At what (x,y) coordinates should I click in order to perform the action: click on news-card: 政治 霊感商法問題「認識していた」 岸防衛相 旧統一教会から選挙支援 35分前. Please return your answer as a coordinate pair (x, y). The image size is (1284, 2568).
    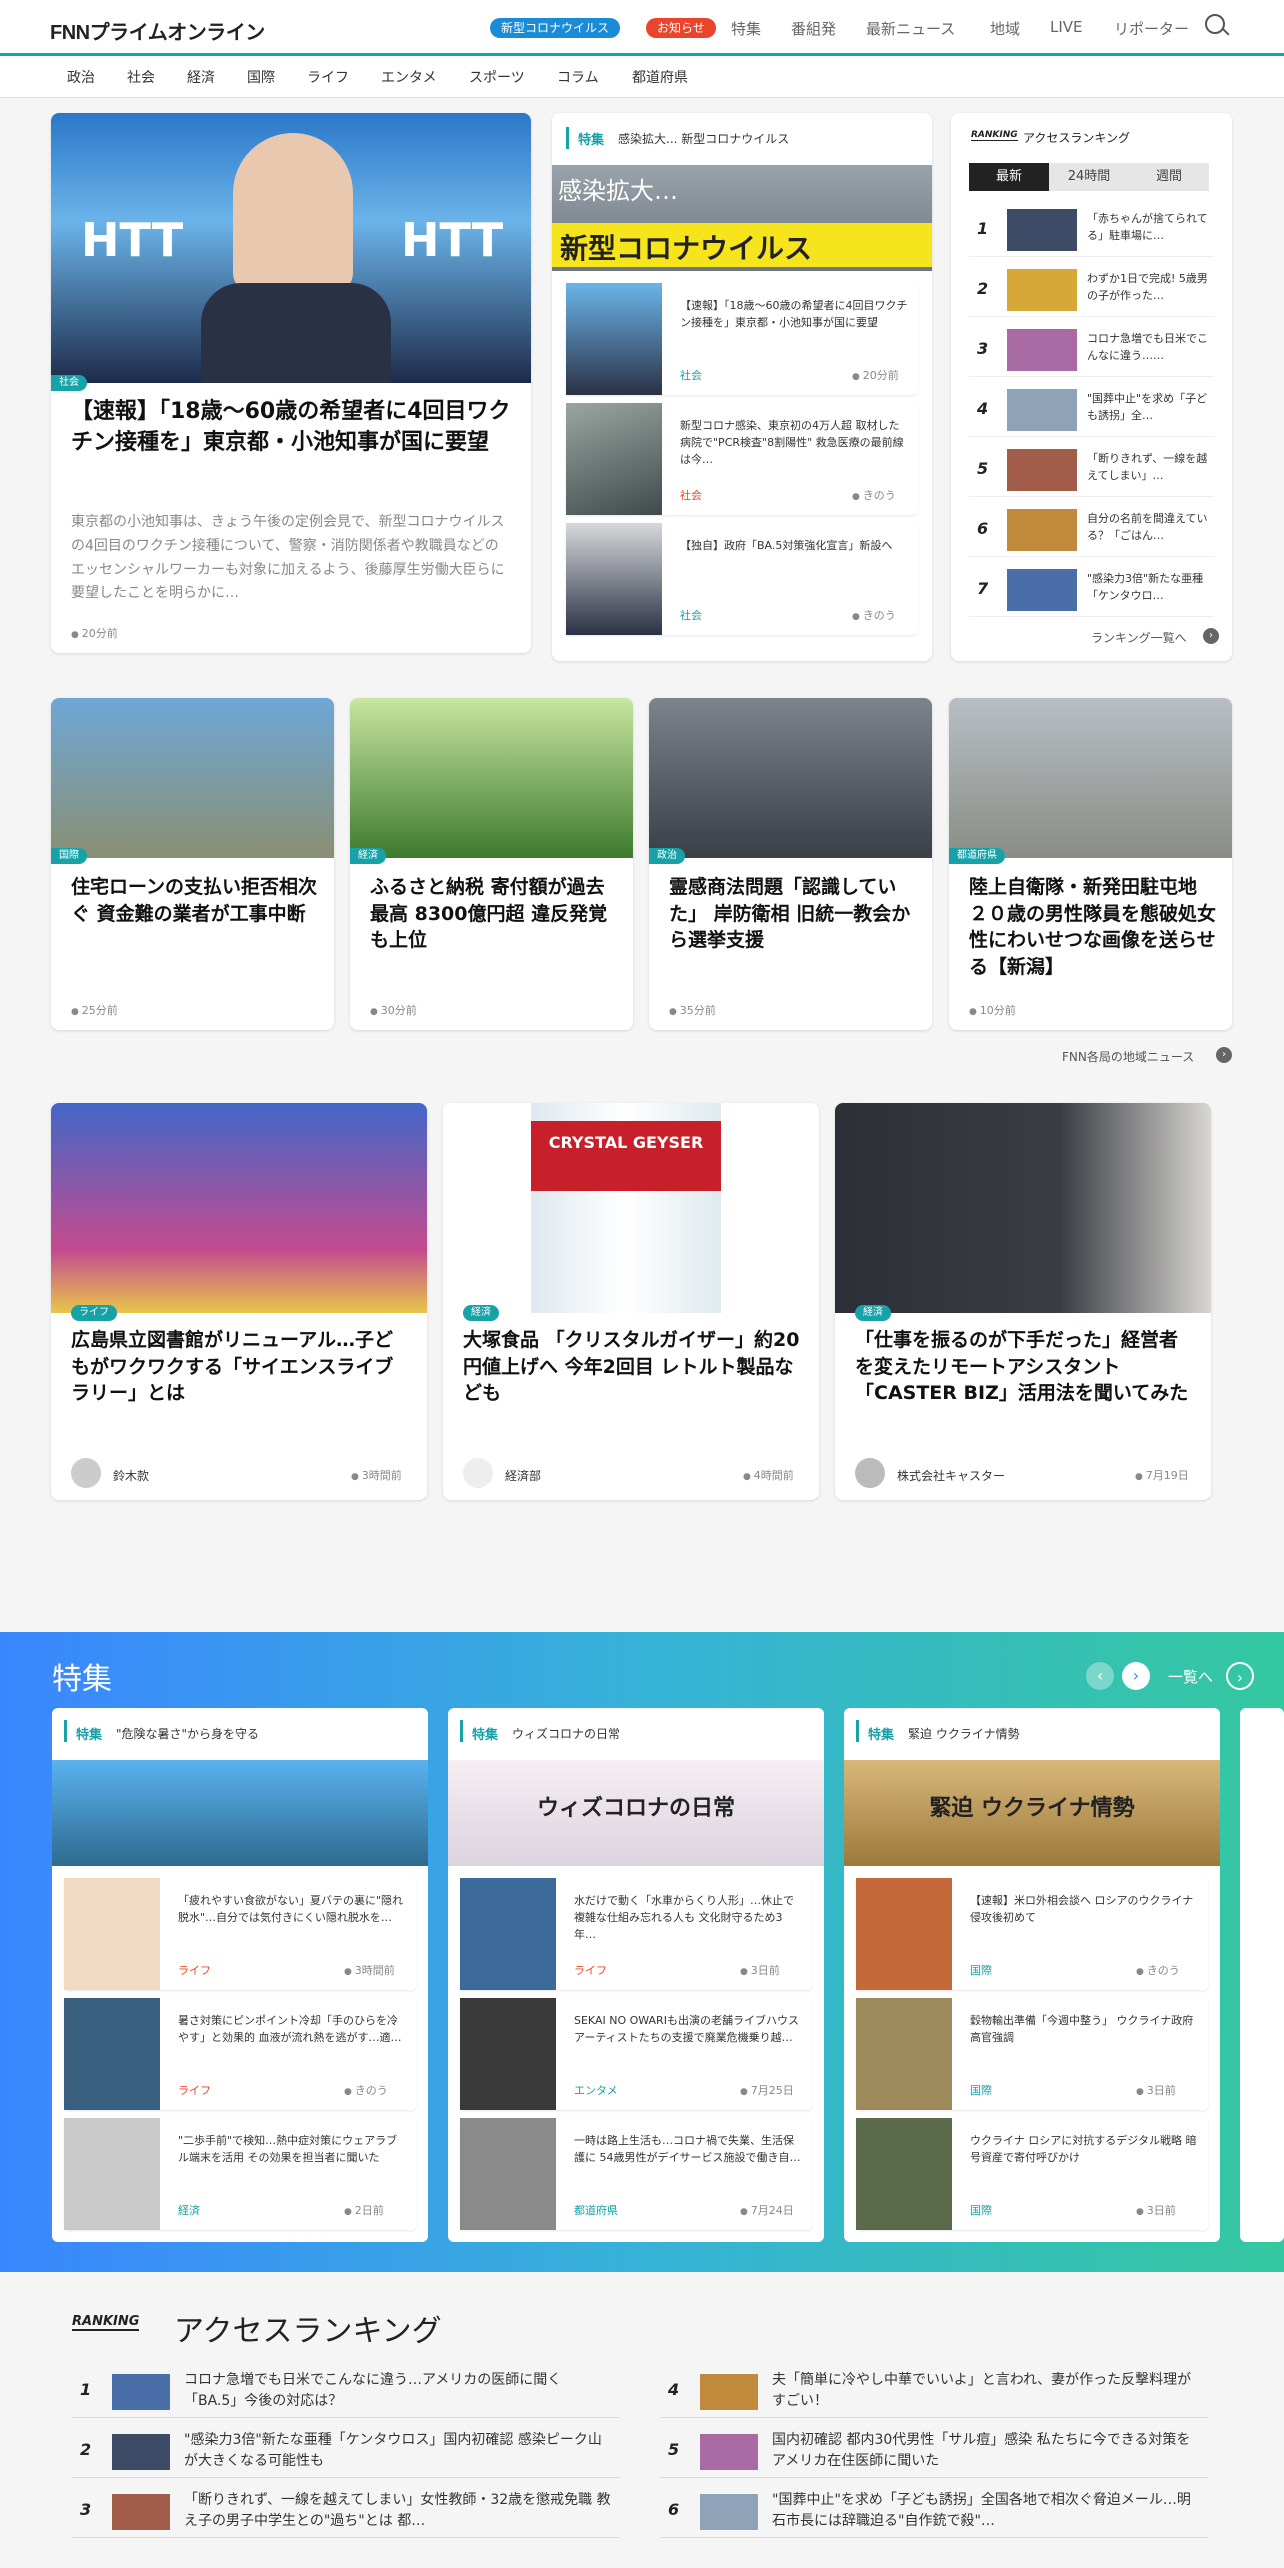
    Looking at the image, I should click on (790, 864).